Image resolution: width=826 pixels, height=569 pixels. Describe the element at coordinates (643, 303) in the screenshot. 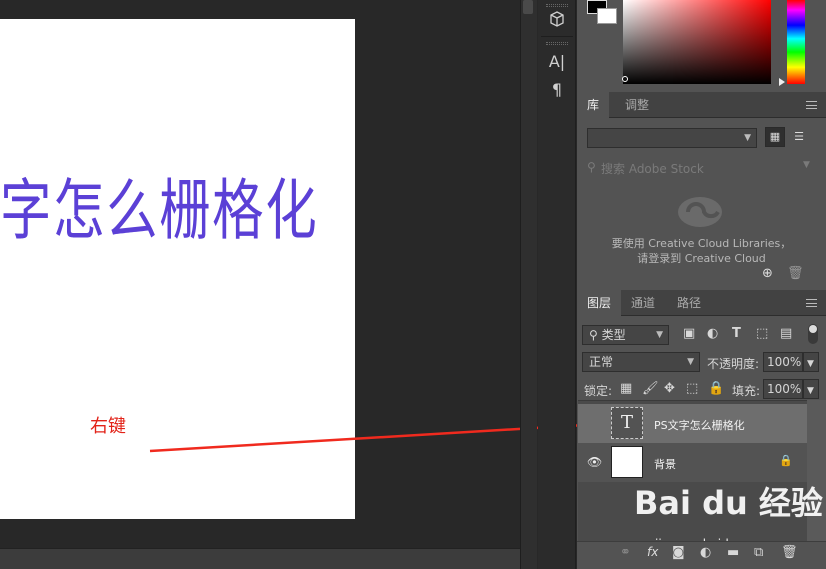

I see `tab-channels: 通道` at that location.